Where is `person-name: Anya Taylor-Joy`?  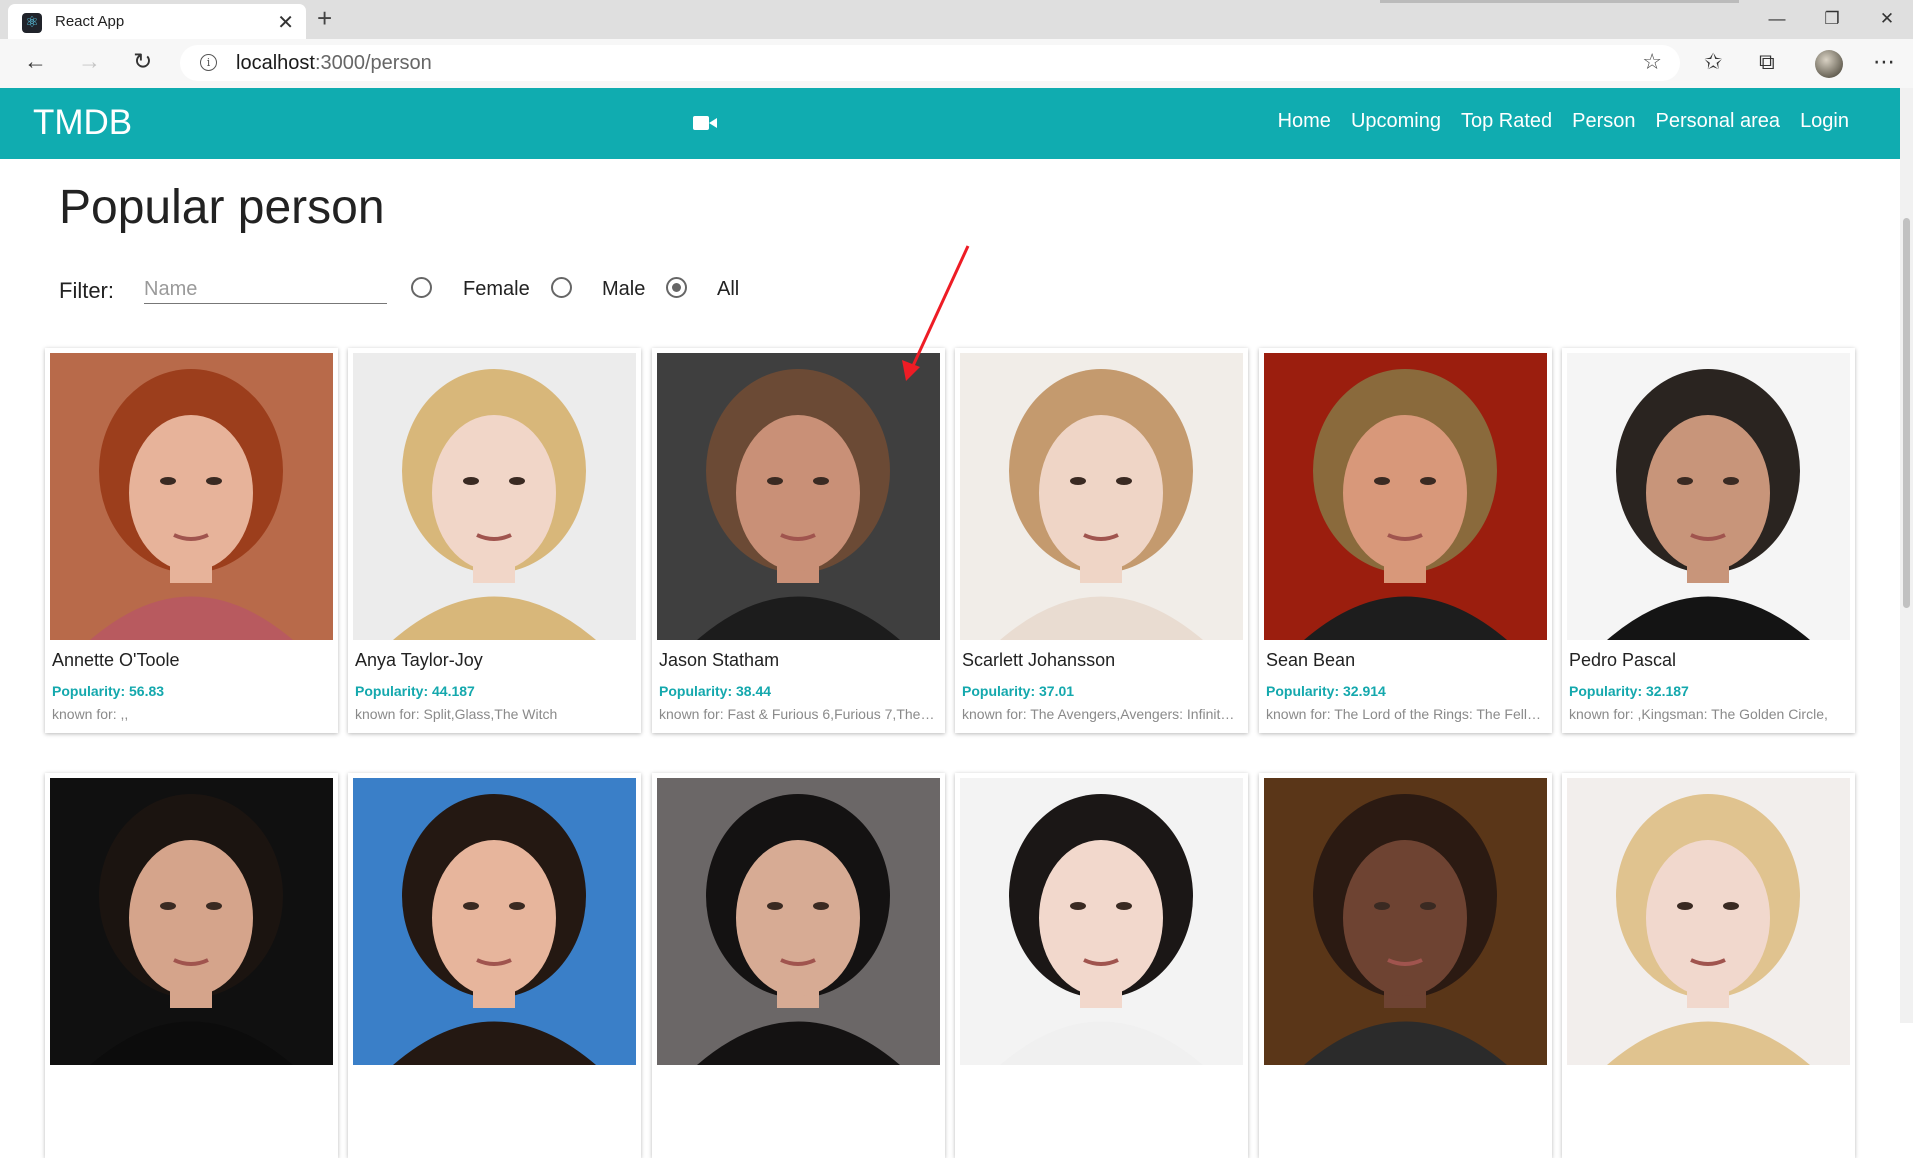
person-name: Anya Taylor-Joy is located at coordinates (419, 660).